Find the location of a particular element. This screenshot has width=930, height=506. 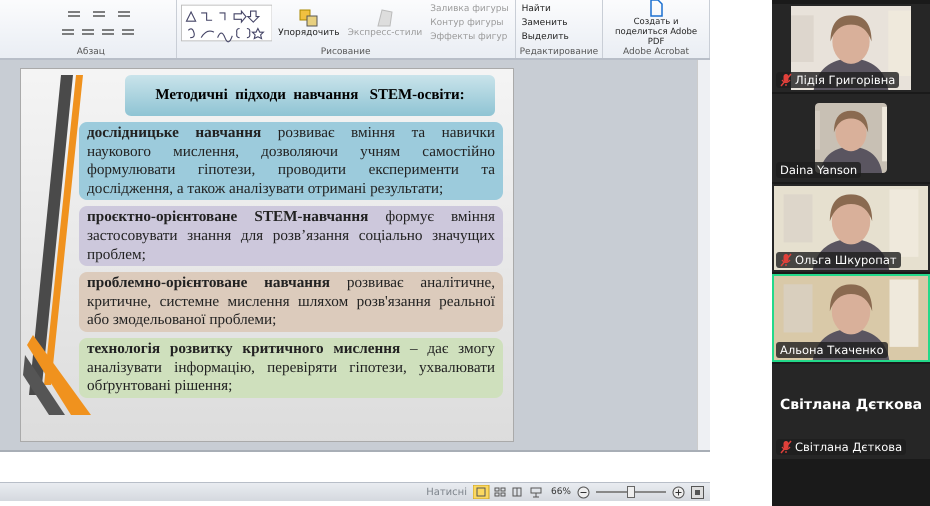

document-icon is located at coordinates (656, 8).